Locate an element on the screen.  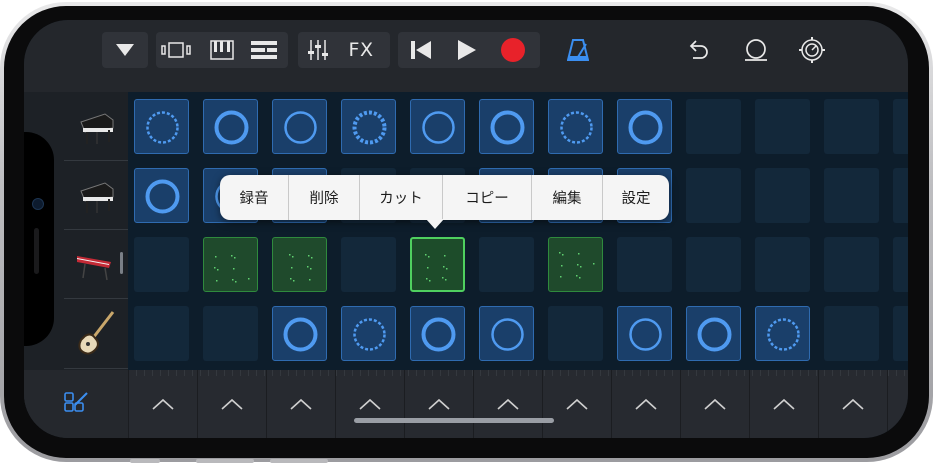
menu-item-copy: コピー is located at coordinates (487, 197).